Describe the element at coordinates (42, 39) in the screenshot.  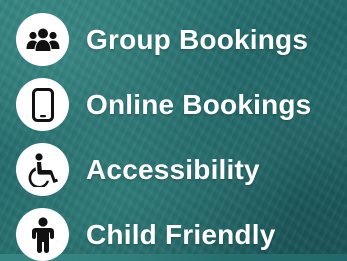
I see `users-group-icon` at that location.